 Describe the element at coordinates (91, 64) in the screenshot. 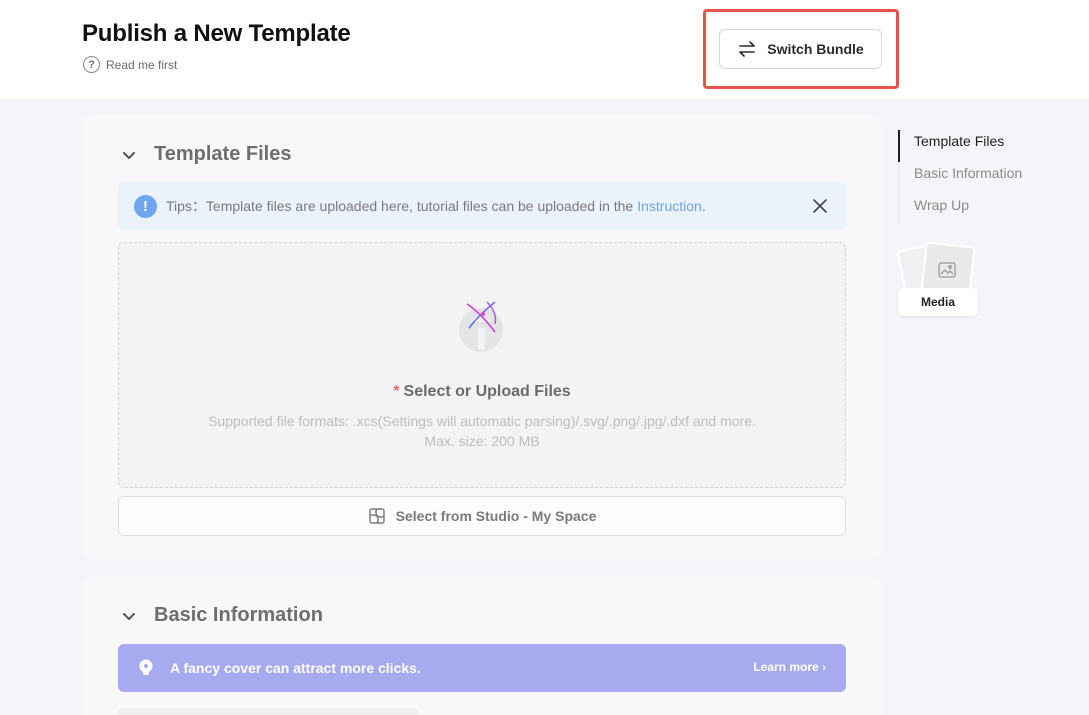

I see `question-icon: ?` at that location.